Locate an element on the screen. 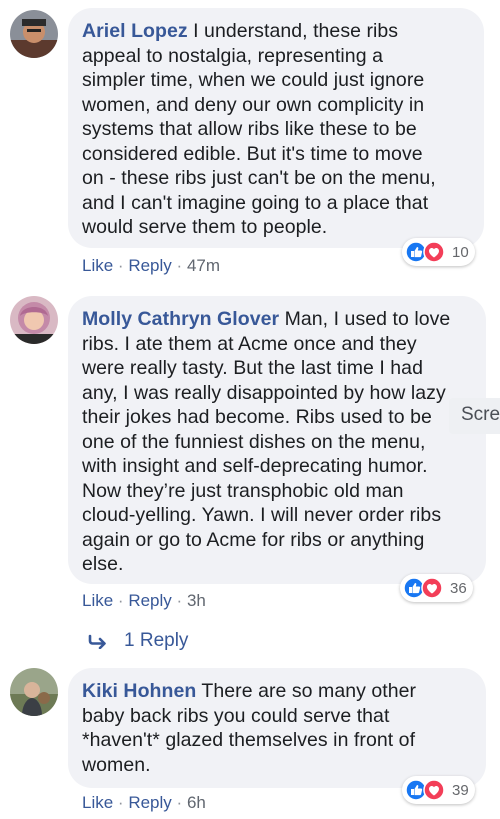  comment-author: Kiki Hohnen is located at coordinates (139, 691).